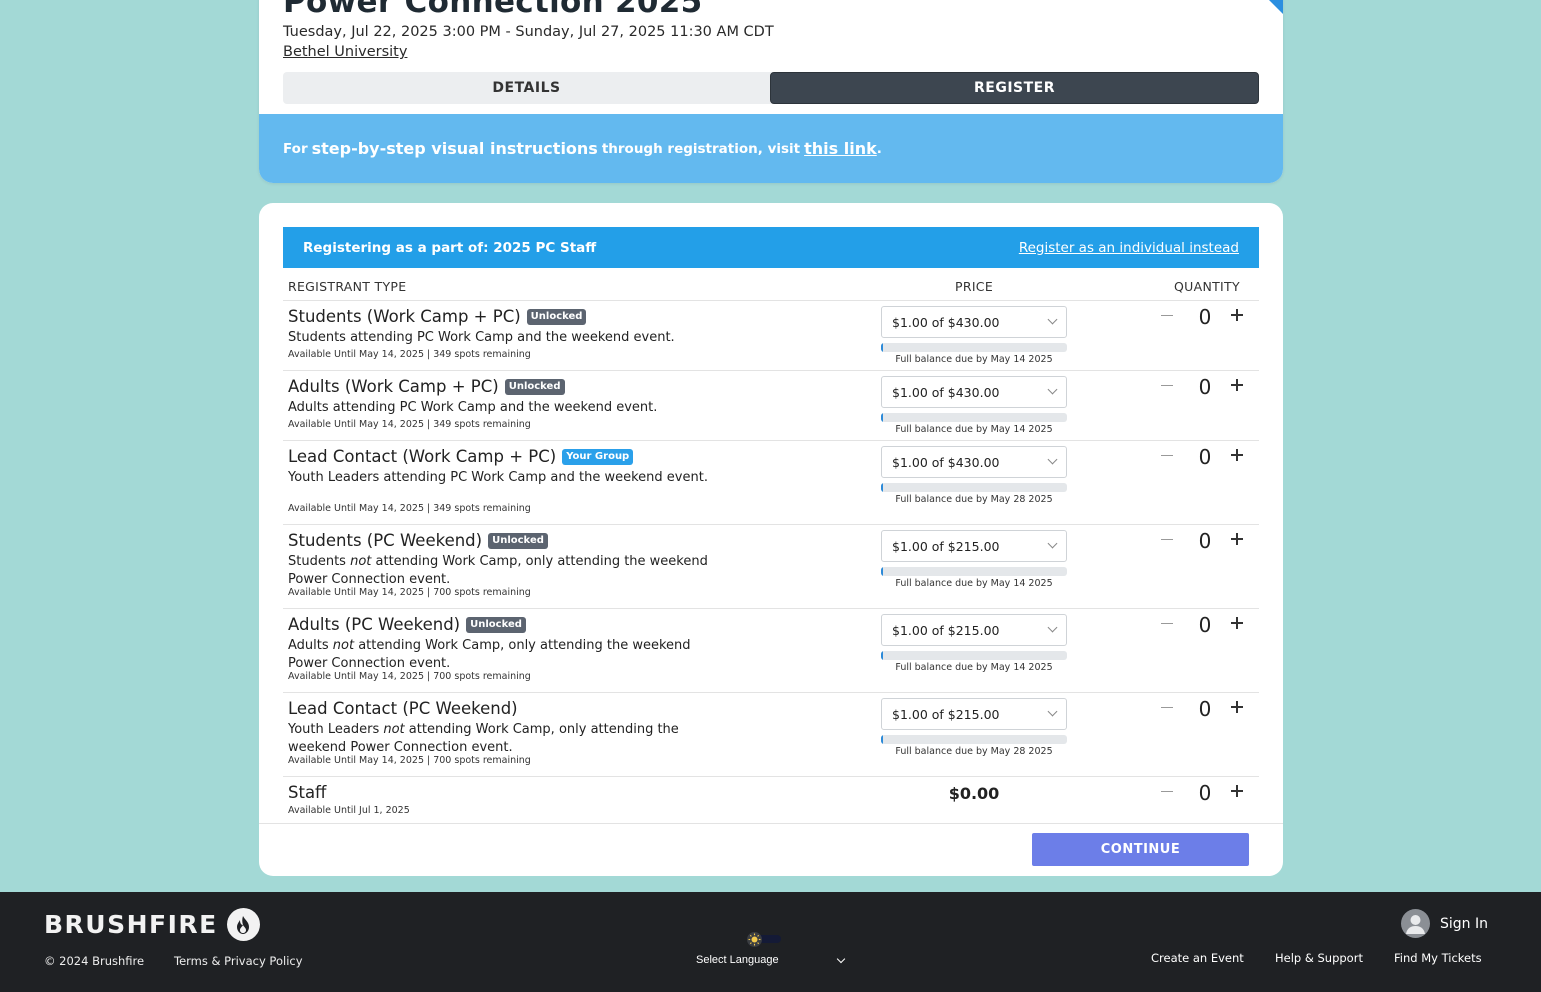 The image size is (1541, 992). I want to click on registrant-name: Adults (Work Camp + PC) Unlocked, so click(426, 386).